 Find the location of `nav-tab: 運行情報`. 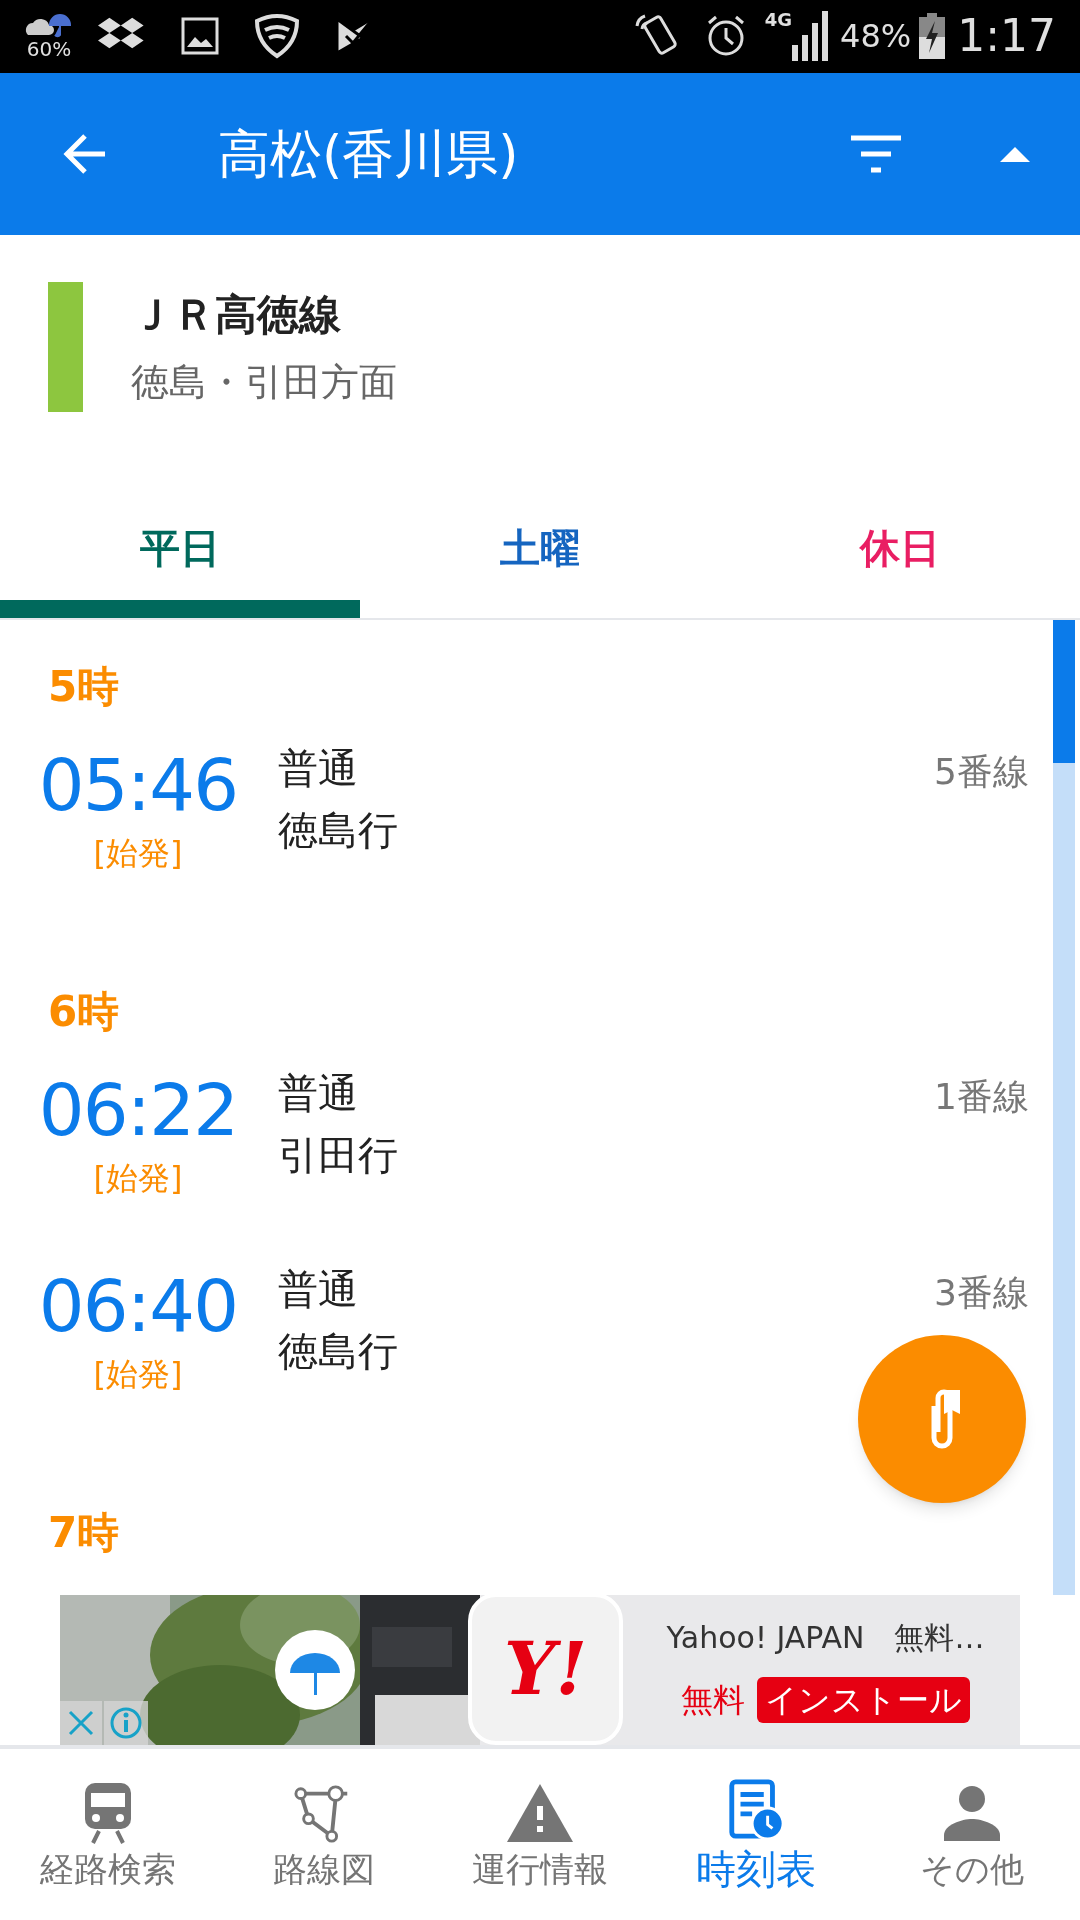

nav-tab: 運行情報 is located at coordinates (540, 1834).